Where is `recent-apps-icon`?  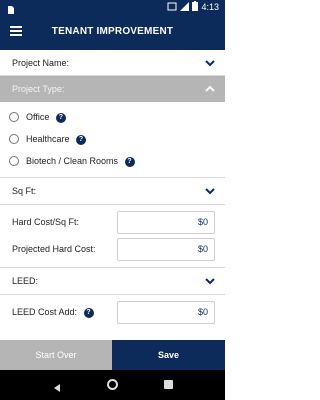 recent-apps-icon is located at coordinates (168, 384).